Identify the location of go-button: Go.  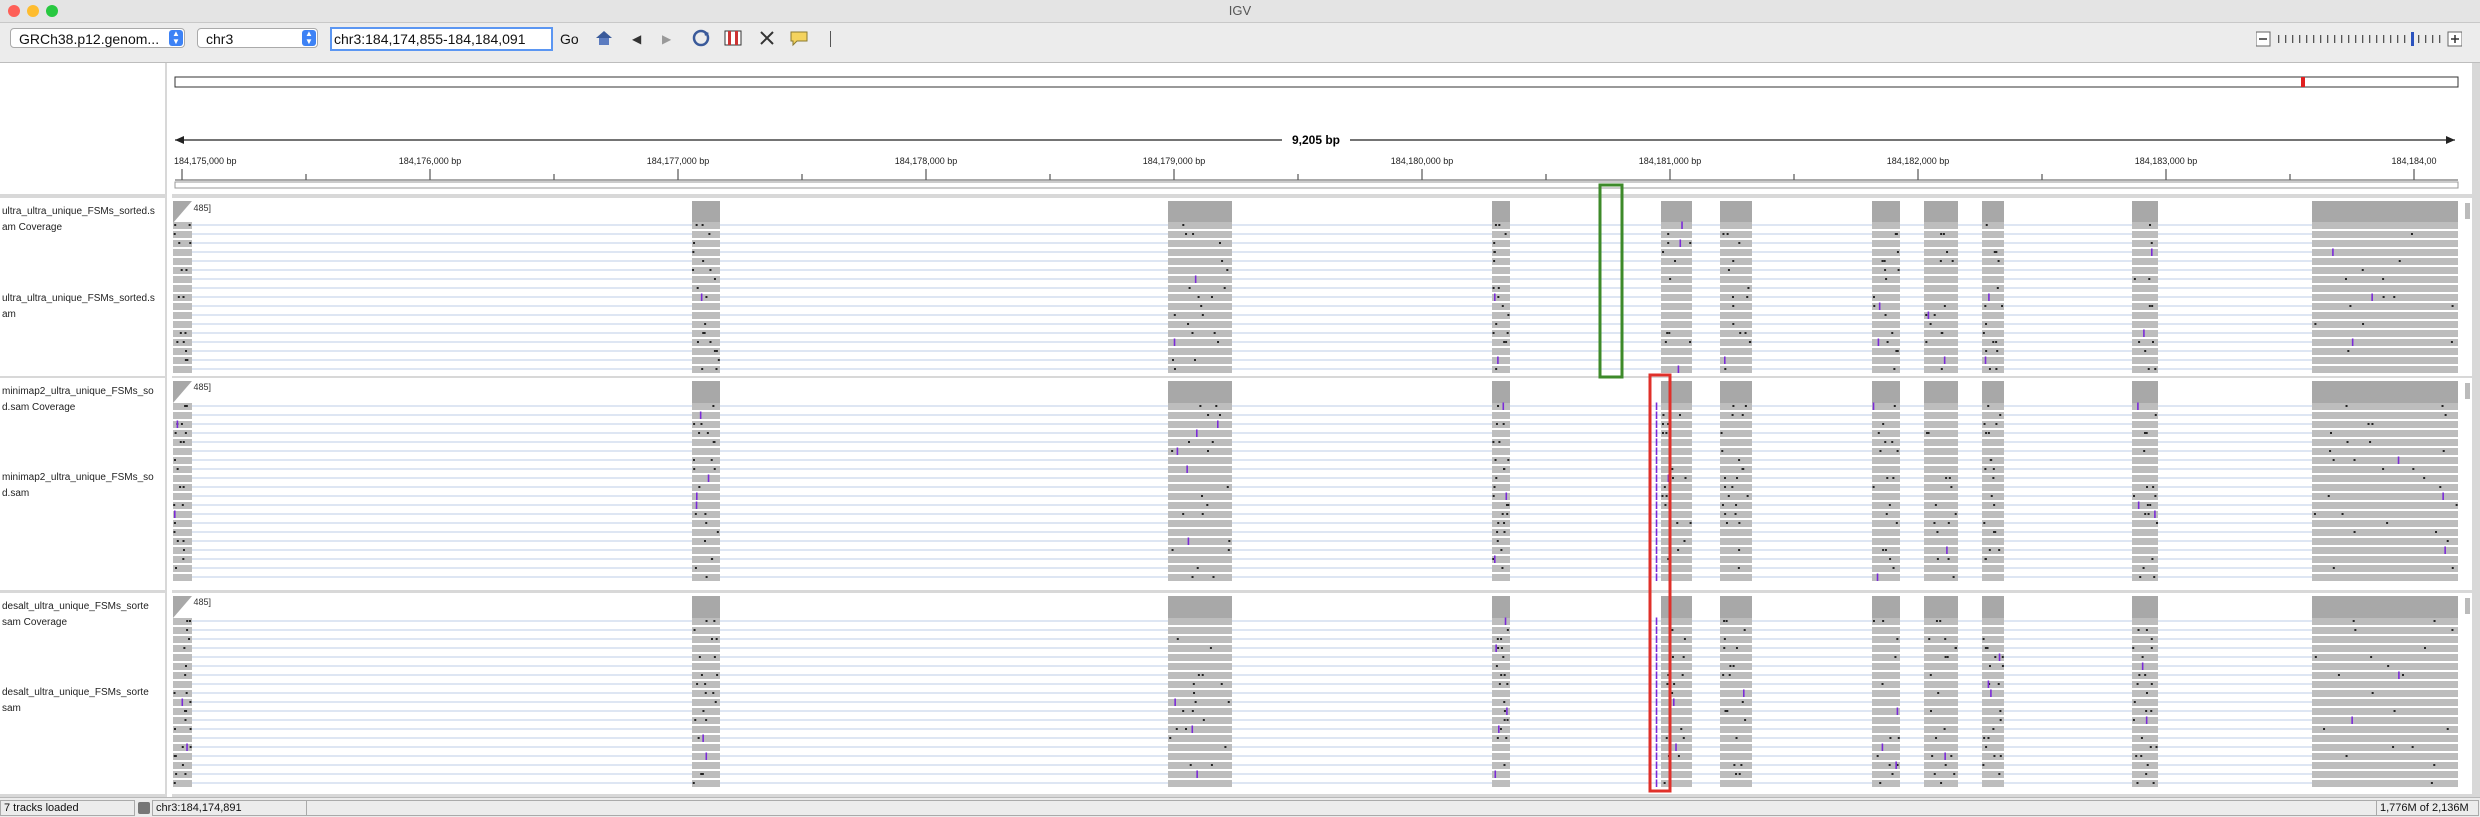
(569, 39).